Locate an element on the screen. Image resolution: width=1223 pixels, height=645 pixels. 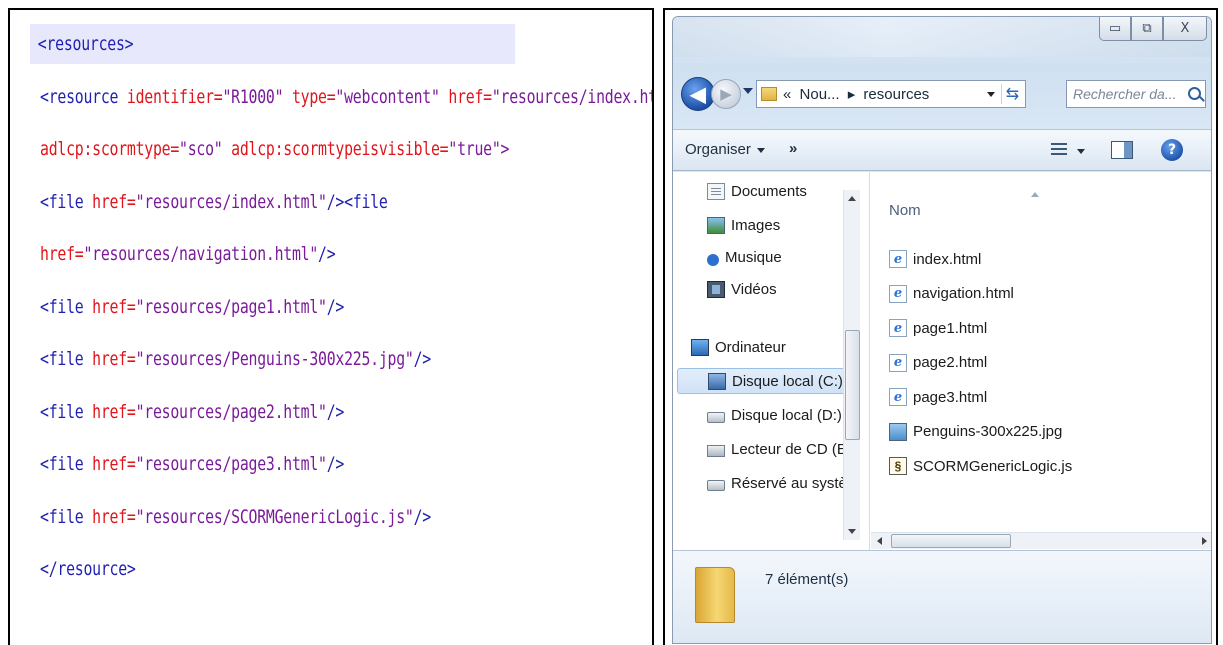
breadcrumb-overflow: « is located at coordinates (787, 94).